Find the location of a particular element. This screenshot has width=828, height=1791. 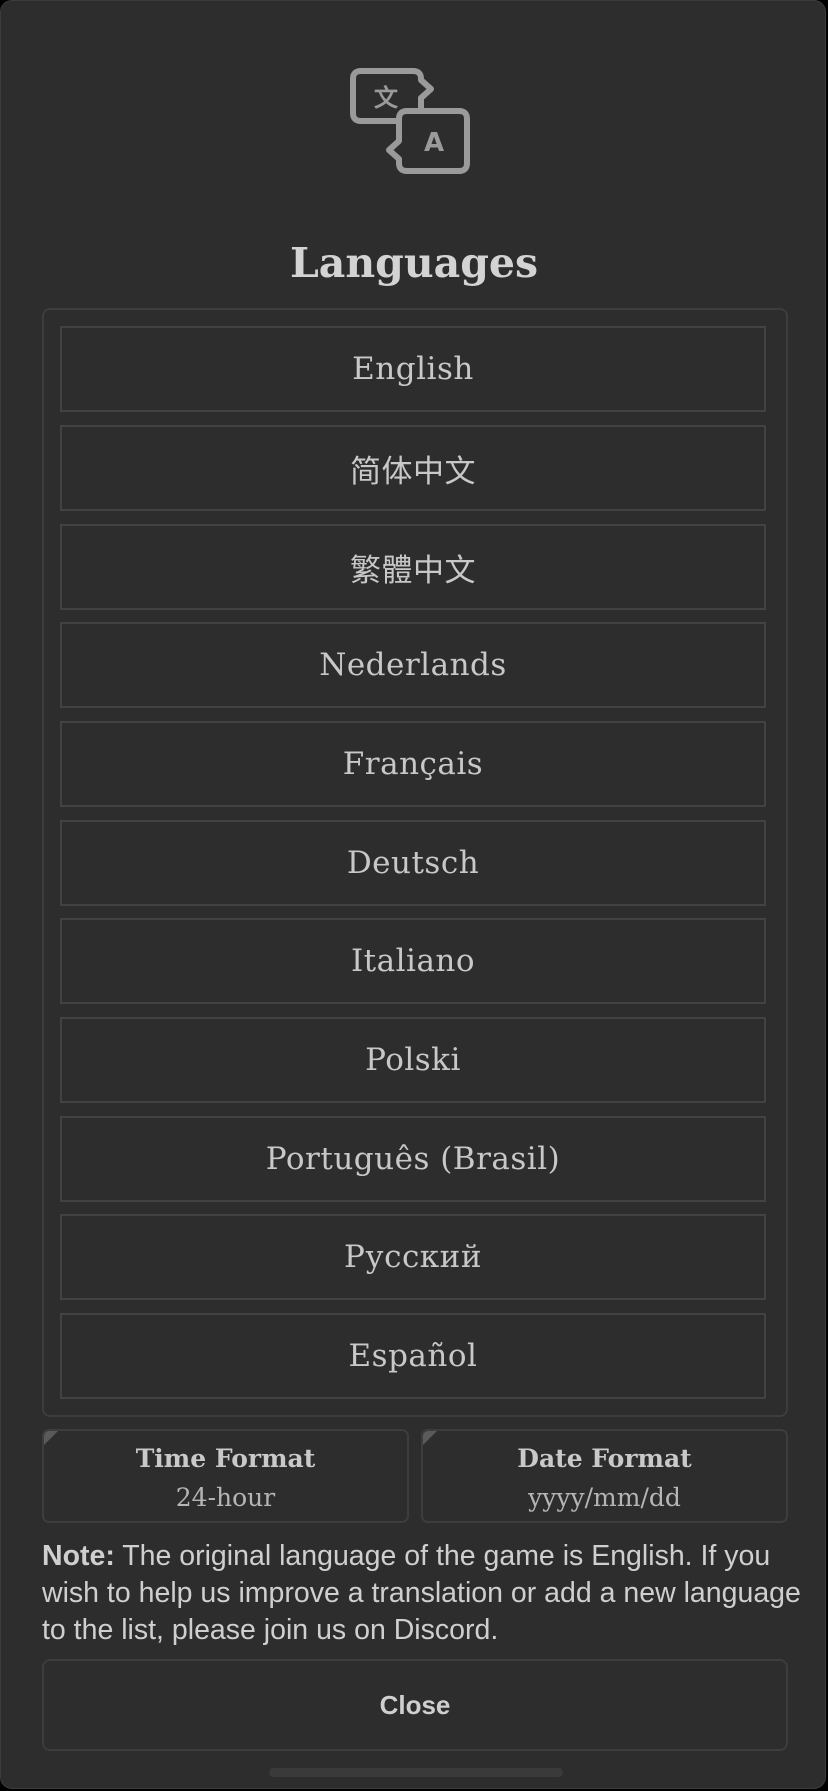

language-option-label: Français is located at coordinates (413, 764).